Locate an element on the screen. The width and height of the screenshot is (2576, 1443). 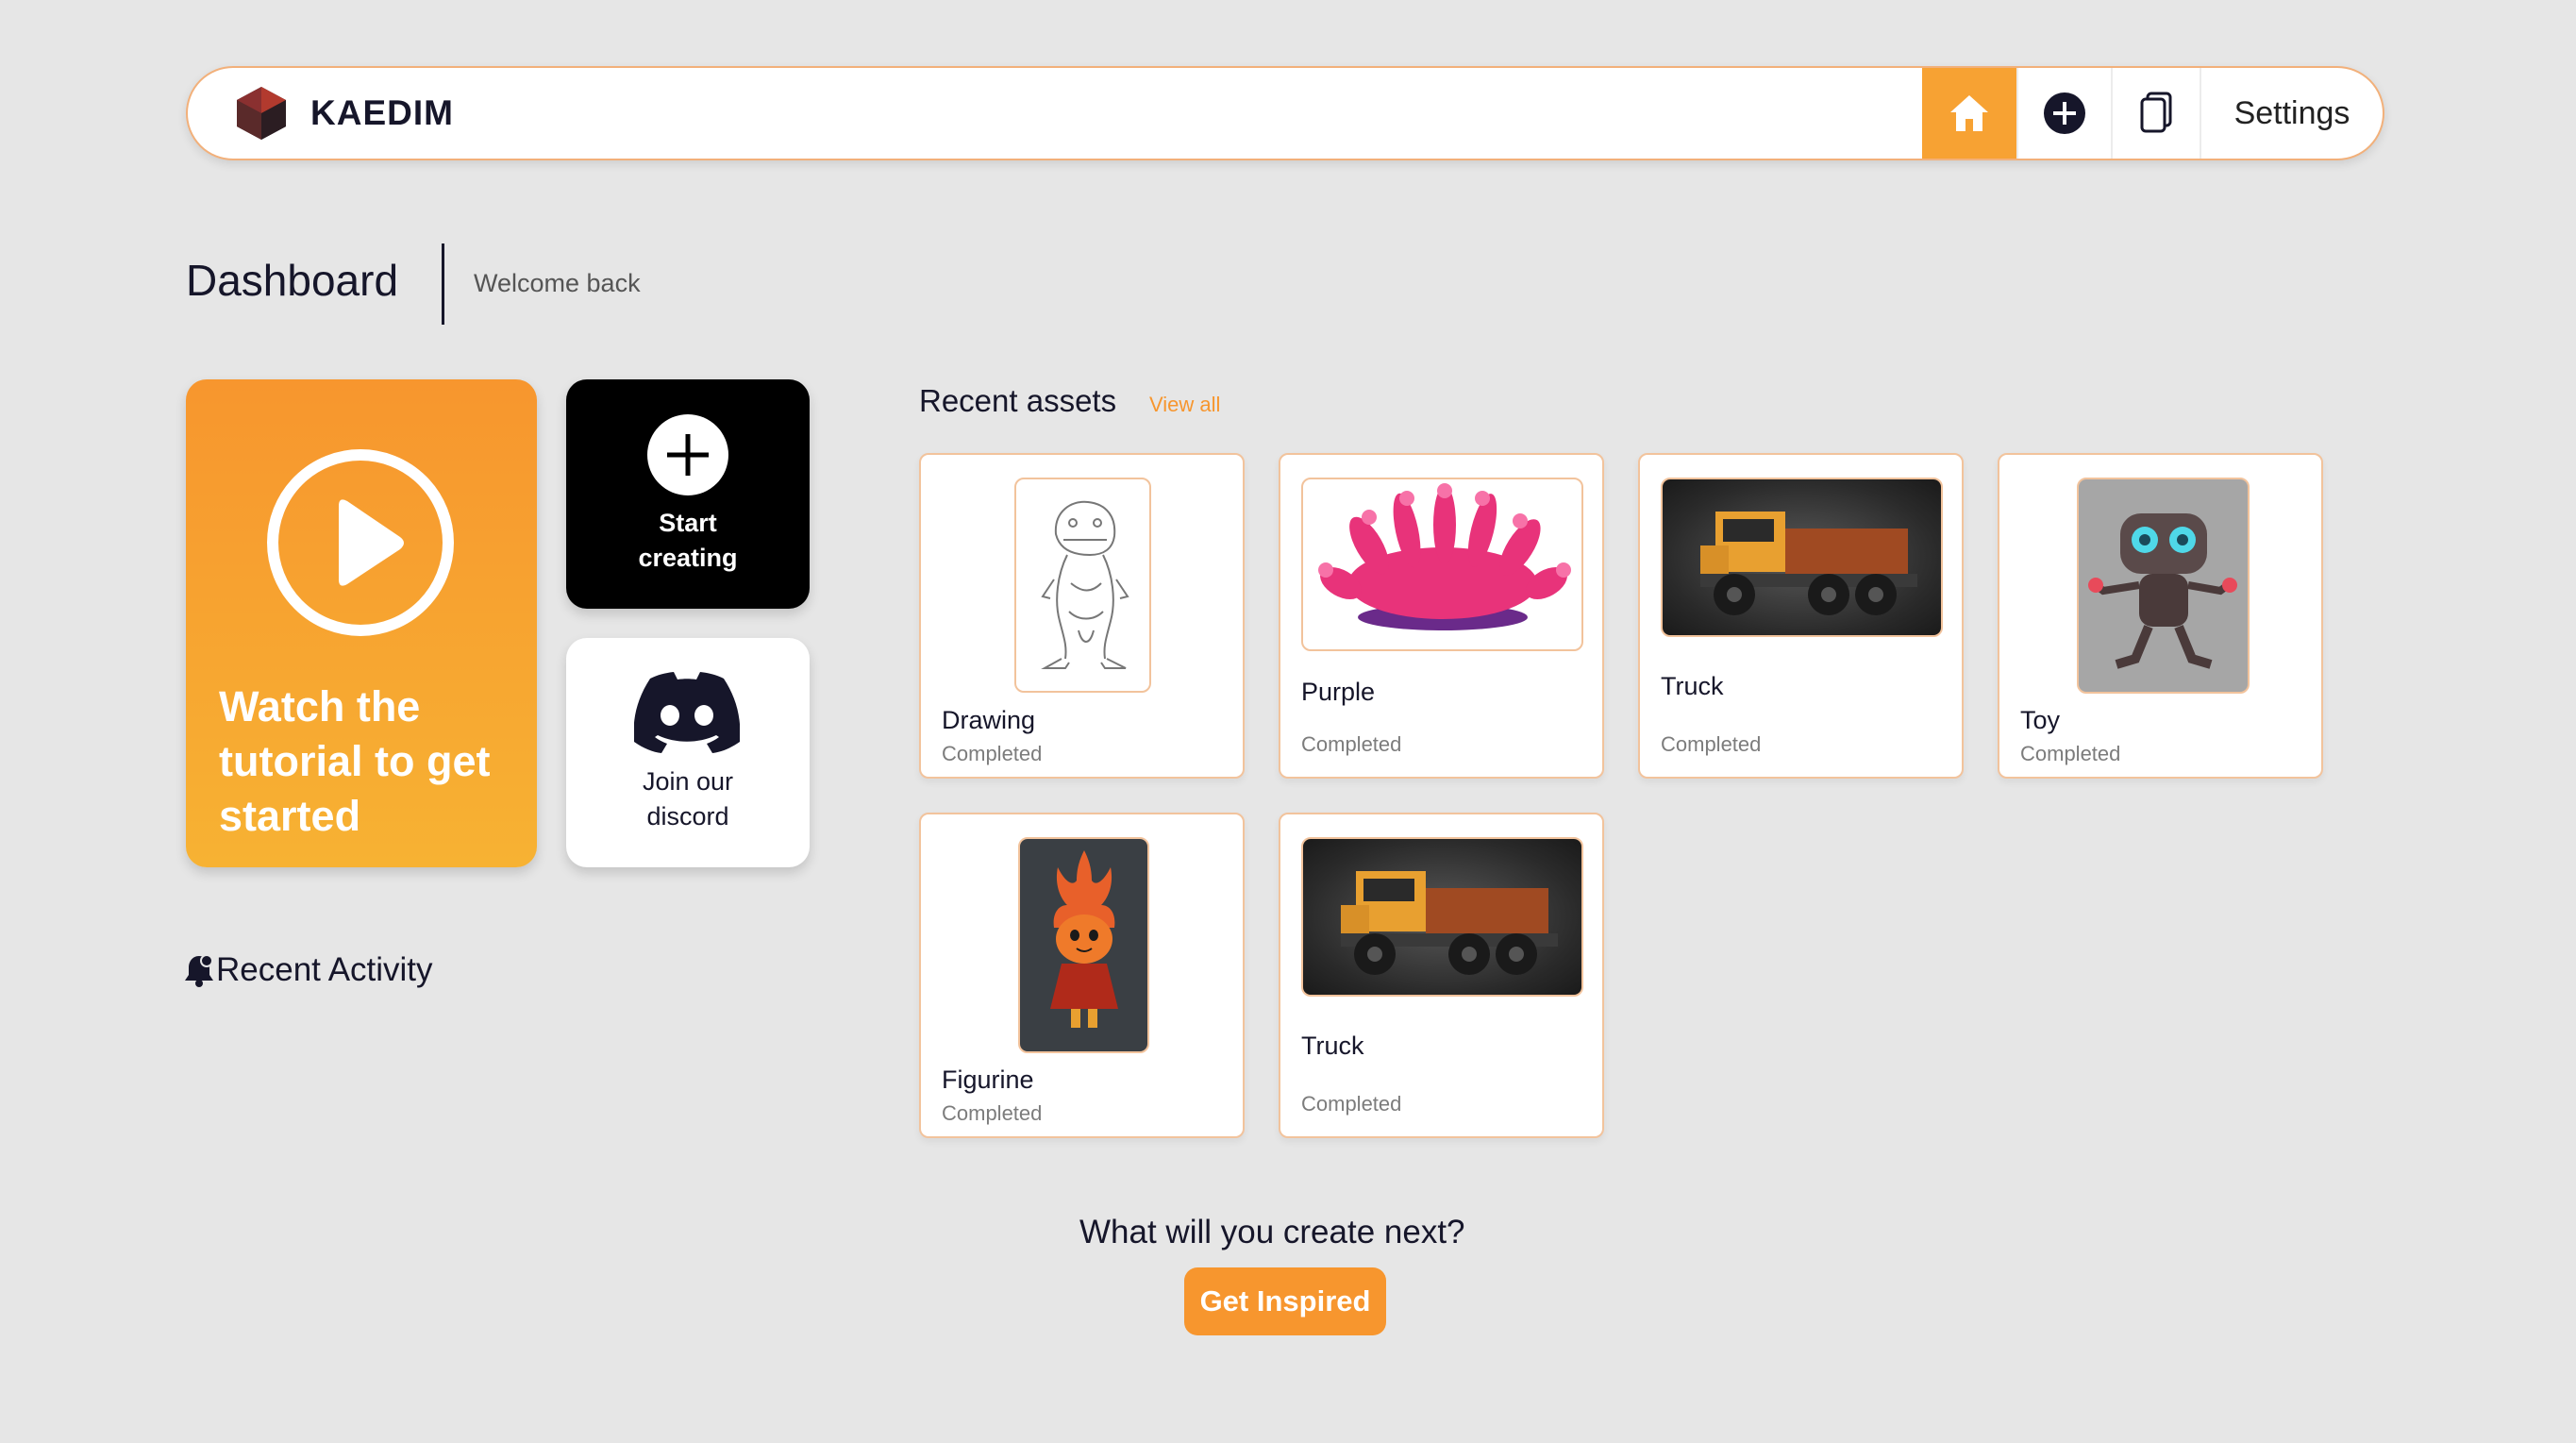
recent-activity-label: Recent Activity is located at coordinates (324, 970).